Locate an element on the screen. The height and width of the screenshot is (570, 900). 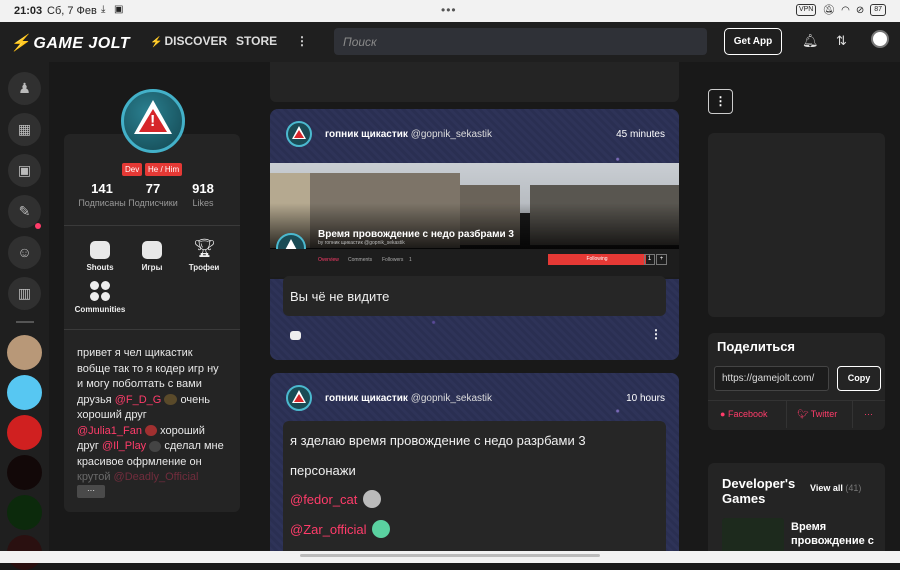
mention-link: @Deadly_Official is located at coordinates (156, 477).